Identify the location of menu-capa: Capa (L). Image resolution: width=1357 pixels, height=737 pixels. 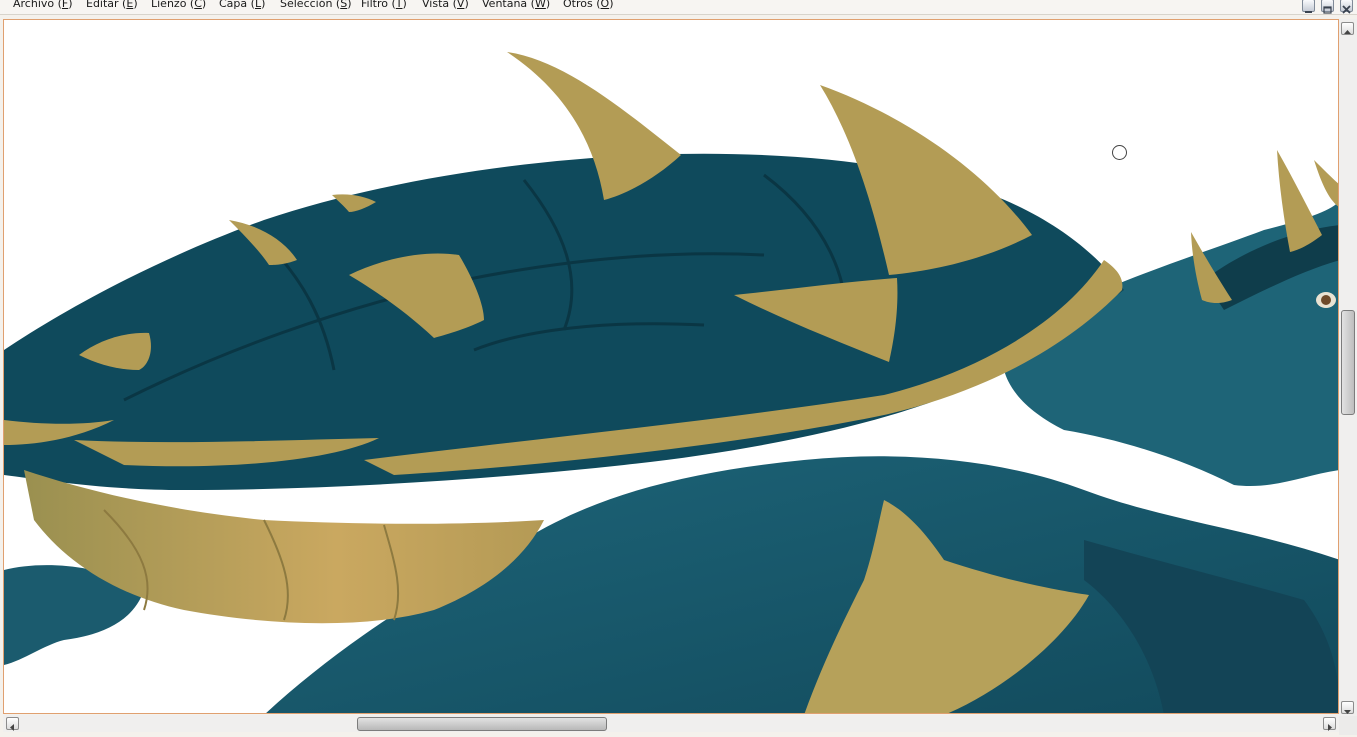
(242, 5).